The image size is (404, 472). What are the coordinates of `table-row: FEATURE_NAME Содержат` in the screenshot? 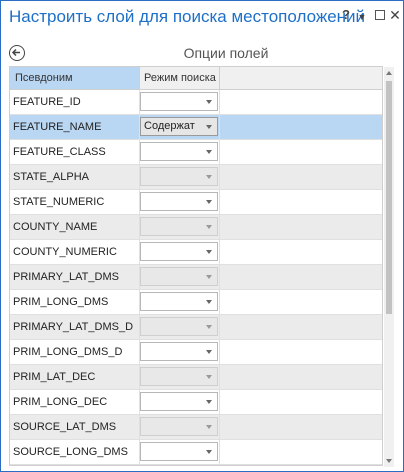 It's located at (196, 127).